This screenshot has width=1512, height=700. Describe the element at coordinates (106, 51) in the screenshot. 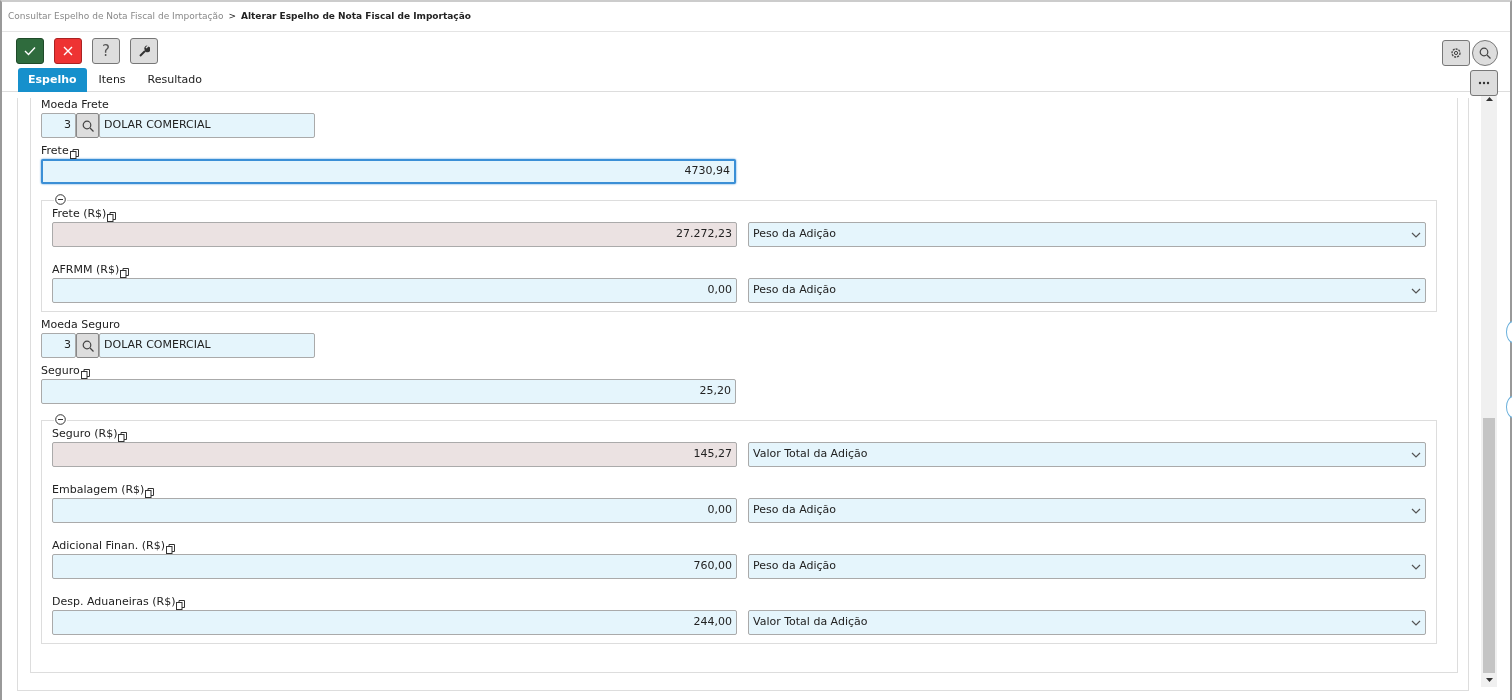

I see `help-button: ?` at that location.